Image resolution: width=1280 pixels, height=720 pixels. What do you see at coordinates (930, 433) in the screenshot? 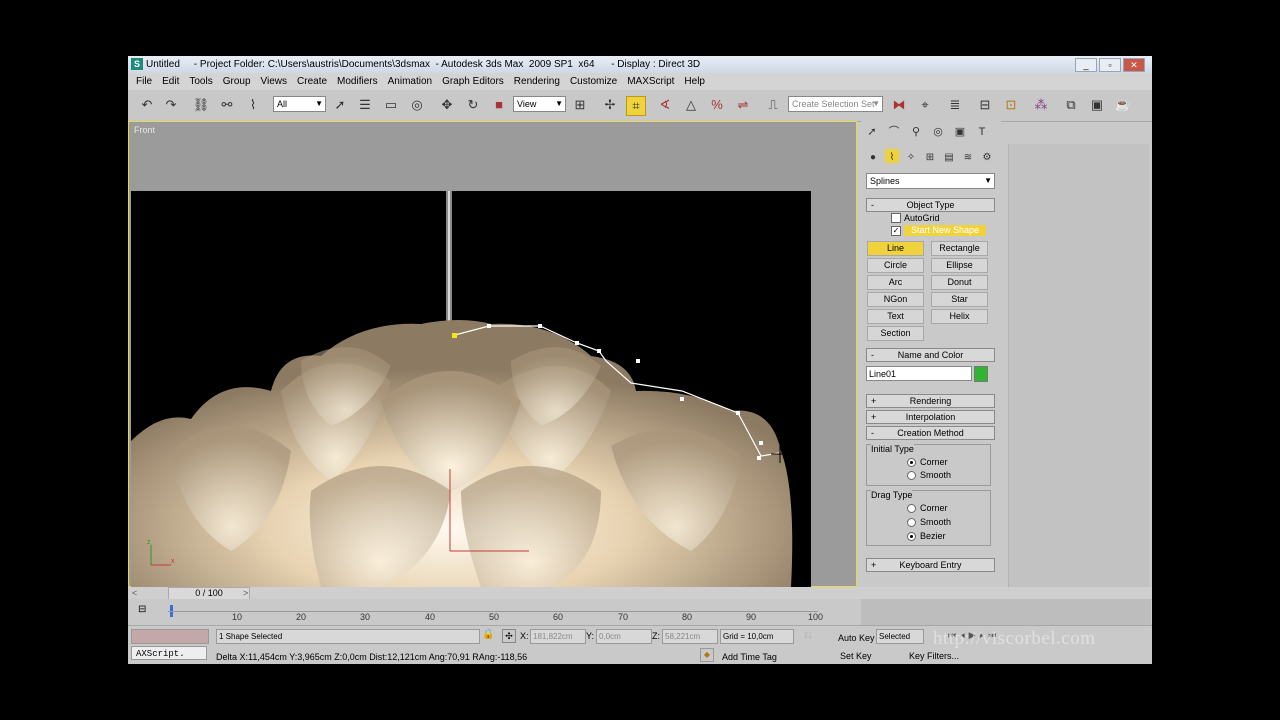
I see `creation-method-rollout-header: - Creation Method` at bounding box center [930, 433].